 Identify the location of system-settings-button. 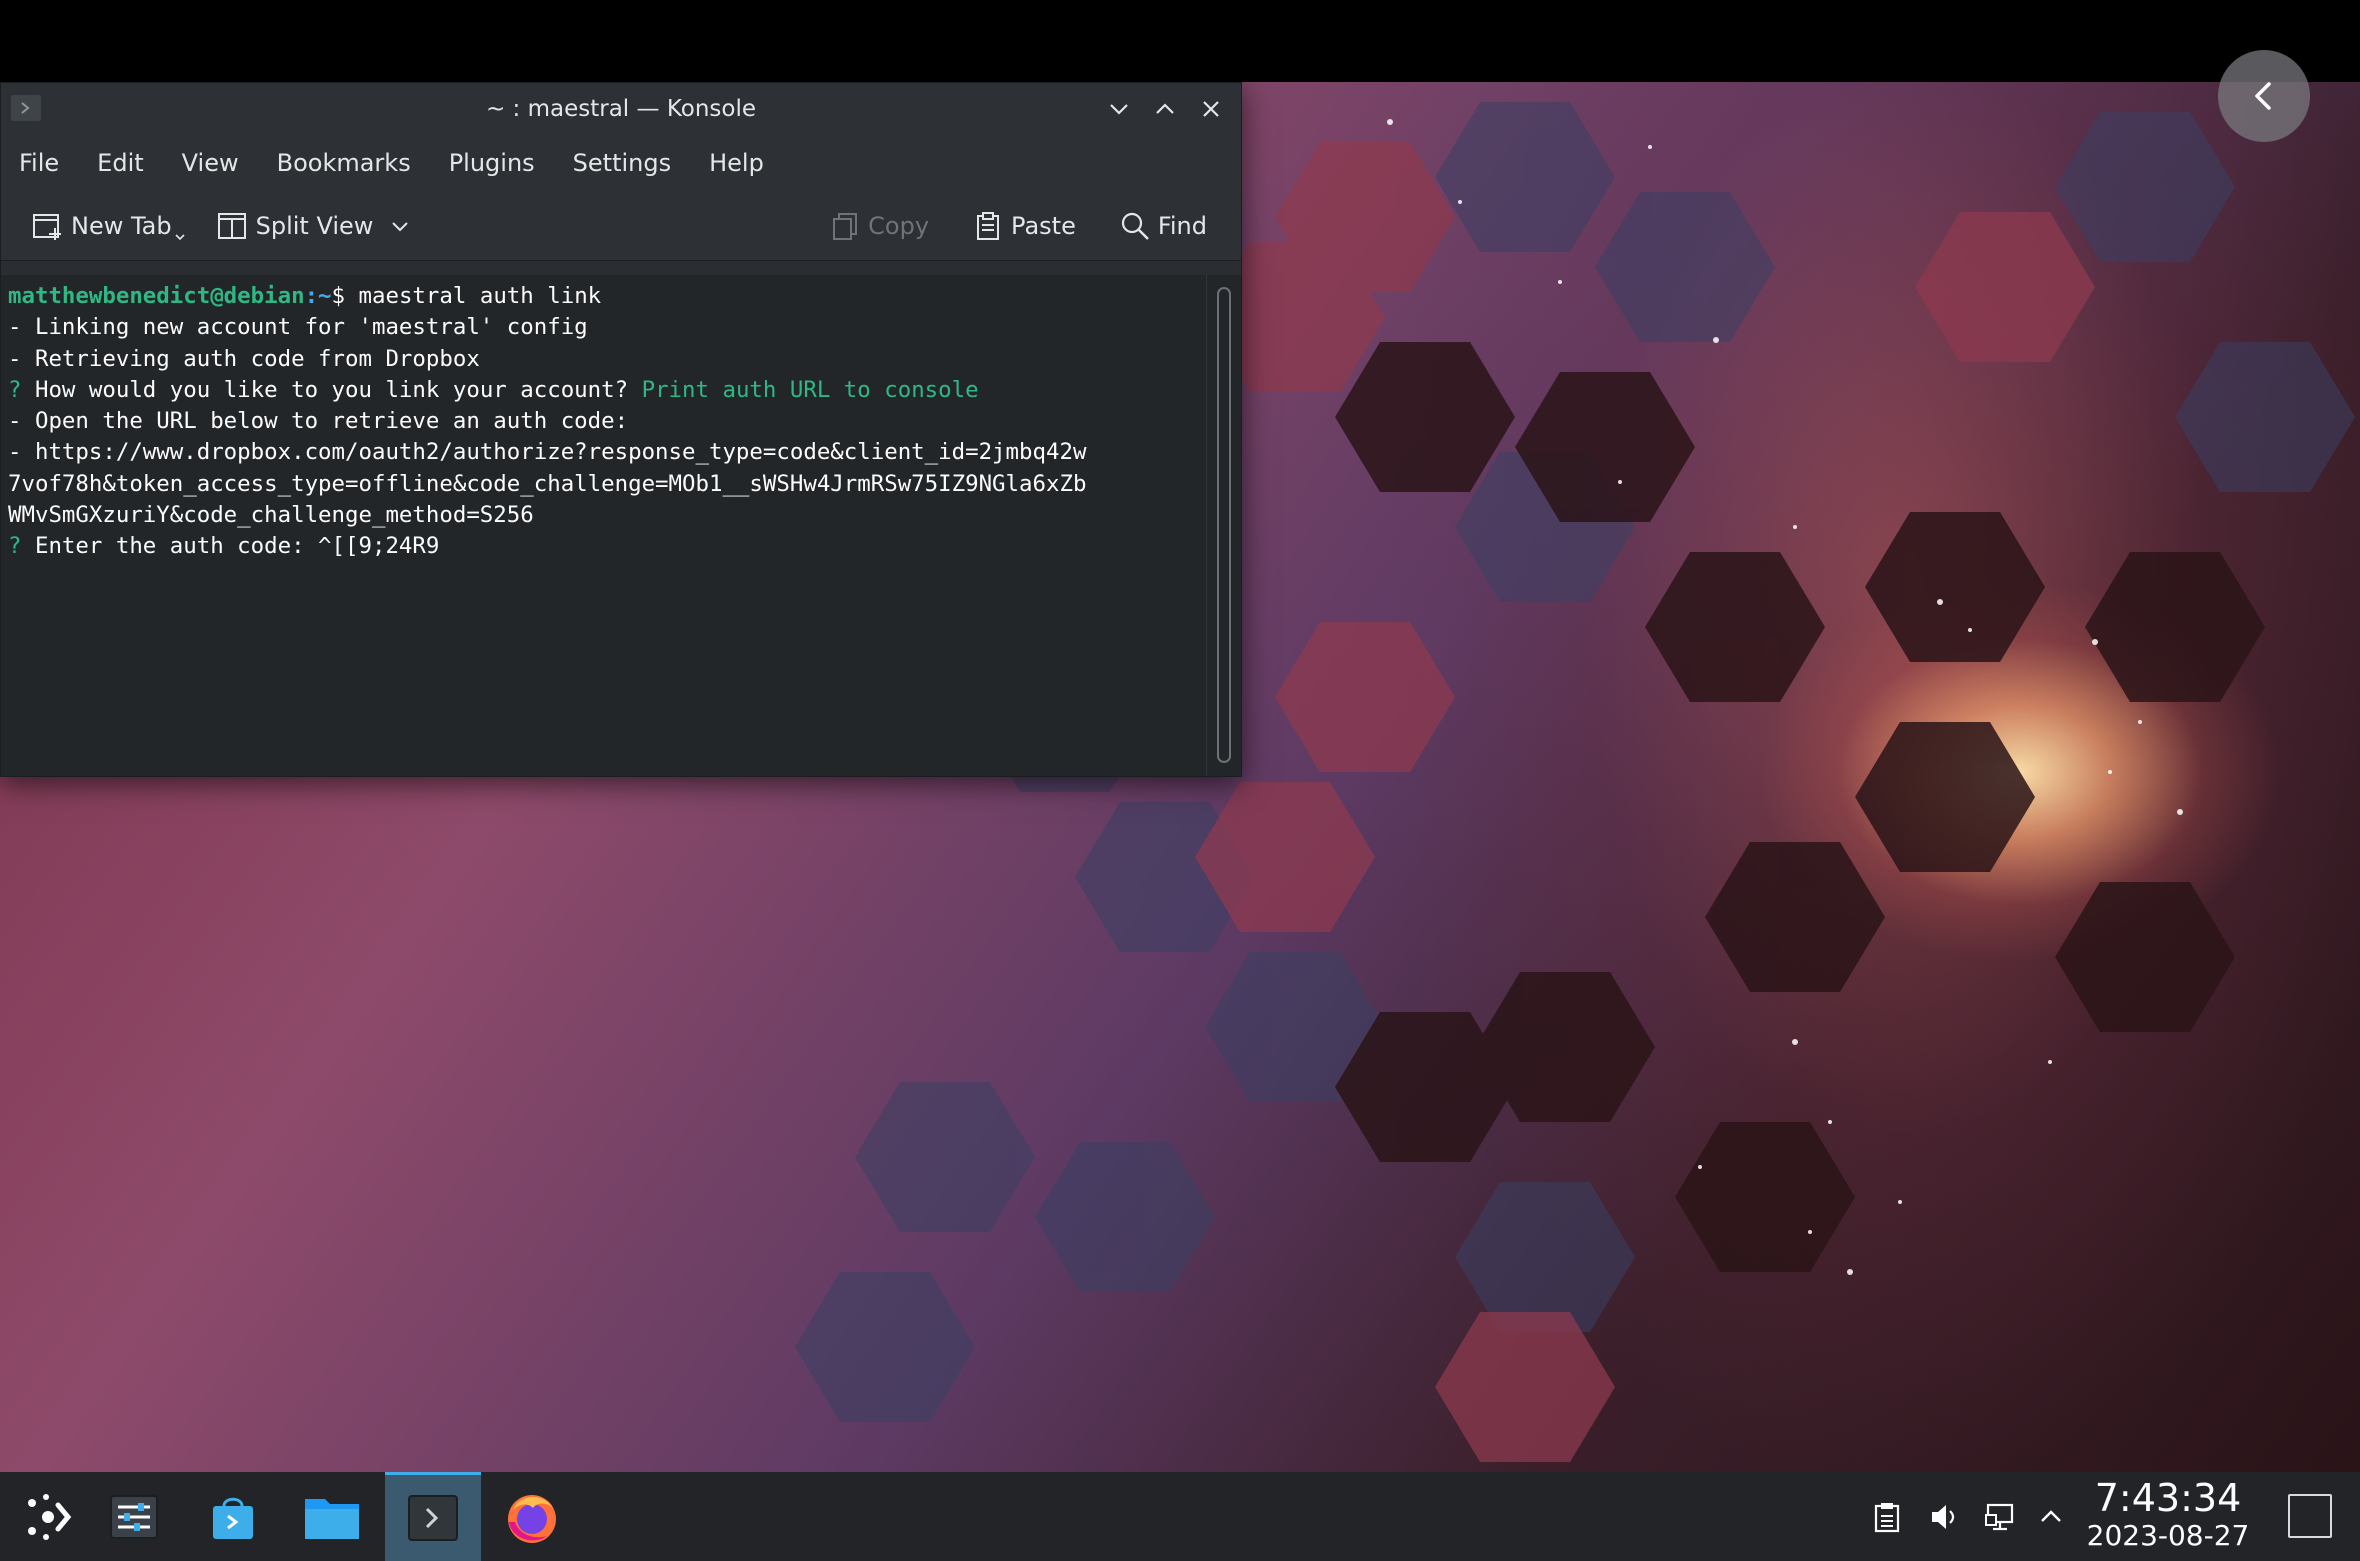
(134, 1516).